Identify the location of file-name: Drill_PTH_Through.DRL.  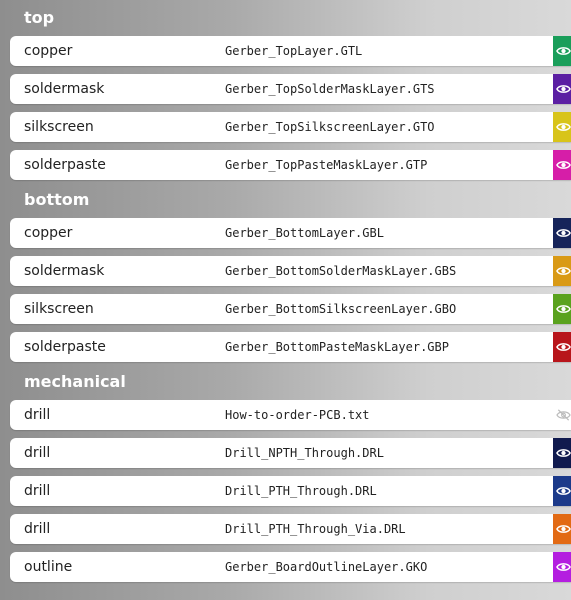
(301, 491).